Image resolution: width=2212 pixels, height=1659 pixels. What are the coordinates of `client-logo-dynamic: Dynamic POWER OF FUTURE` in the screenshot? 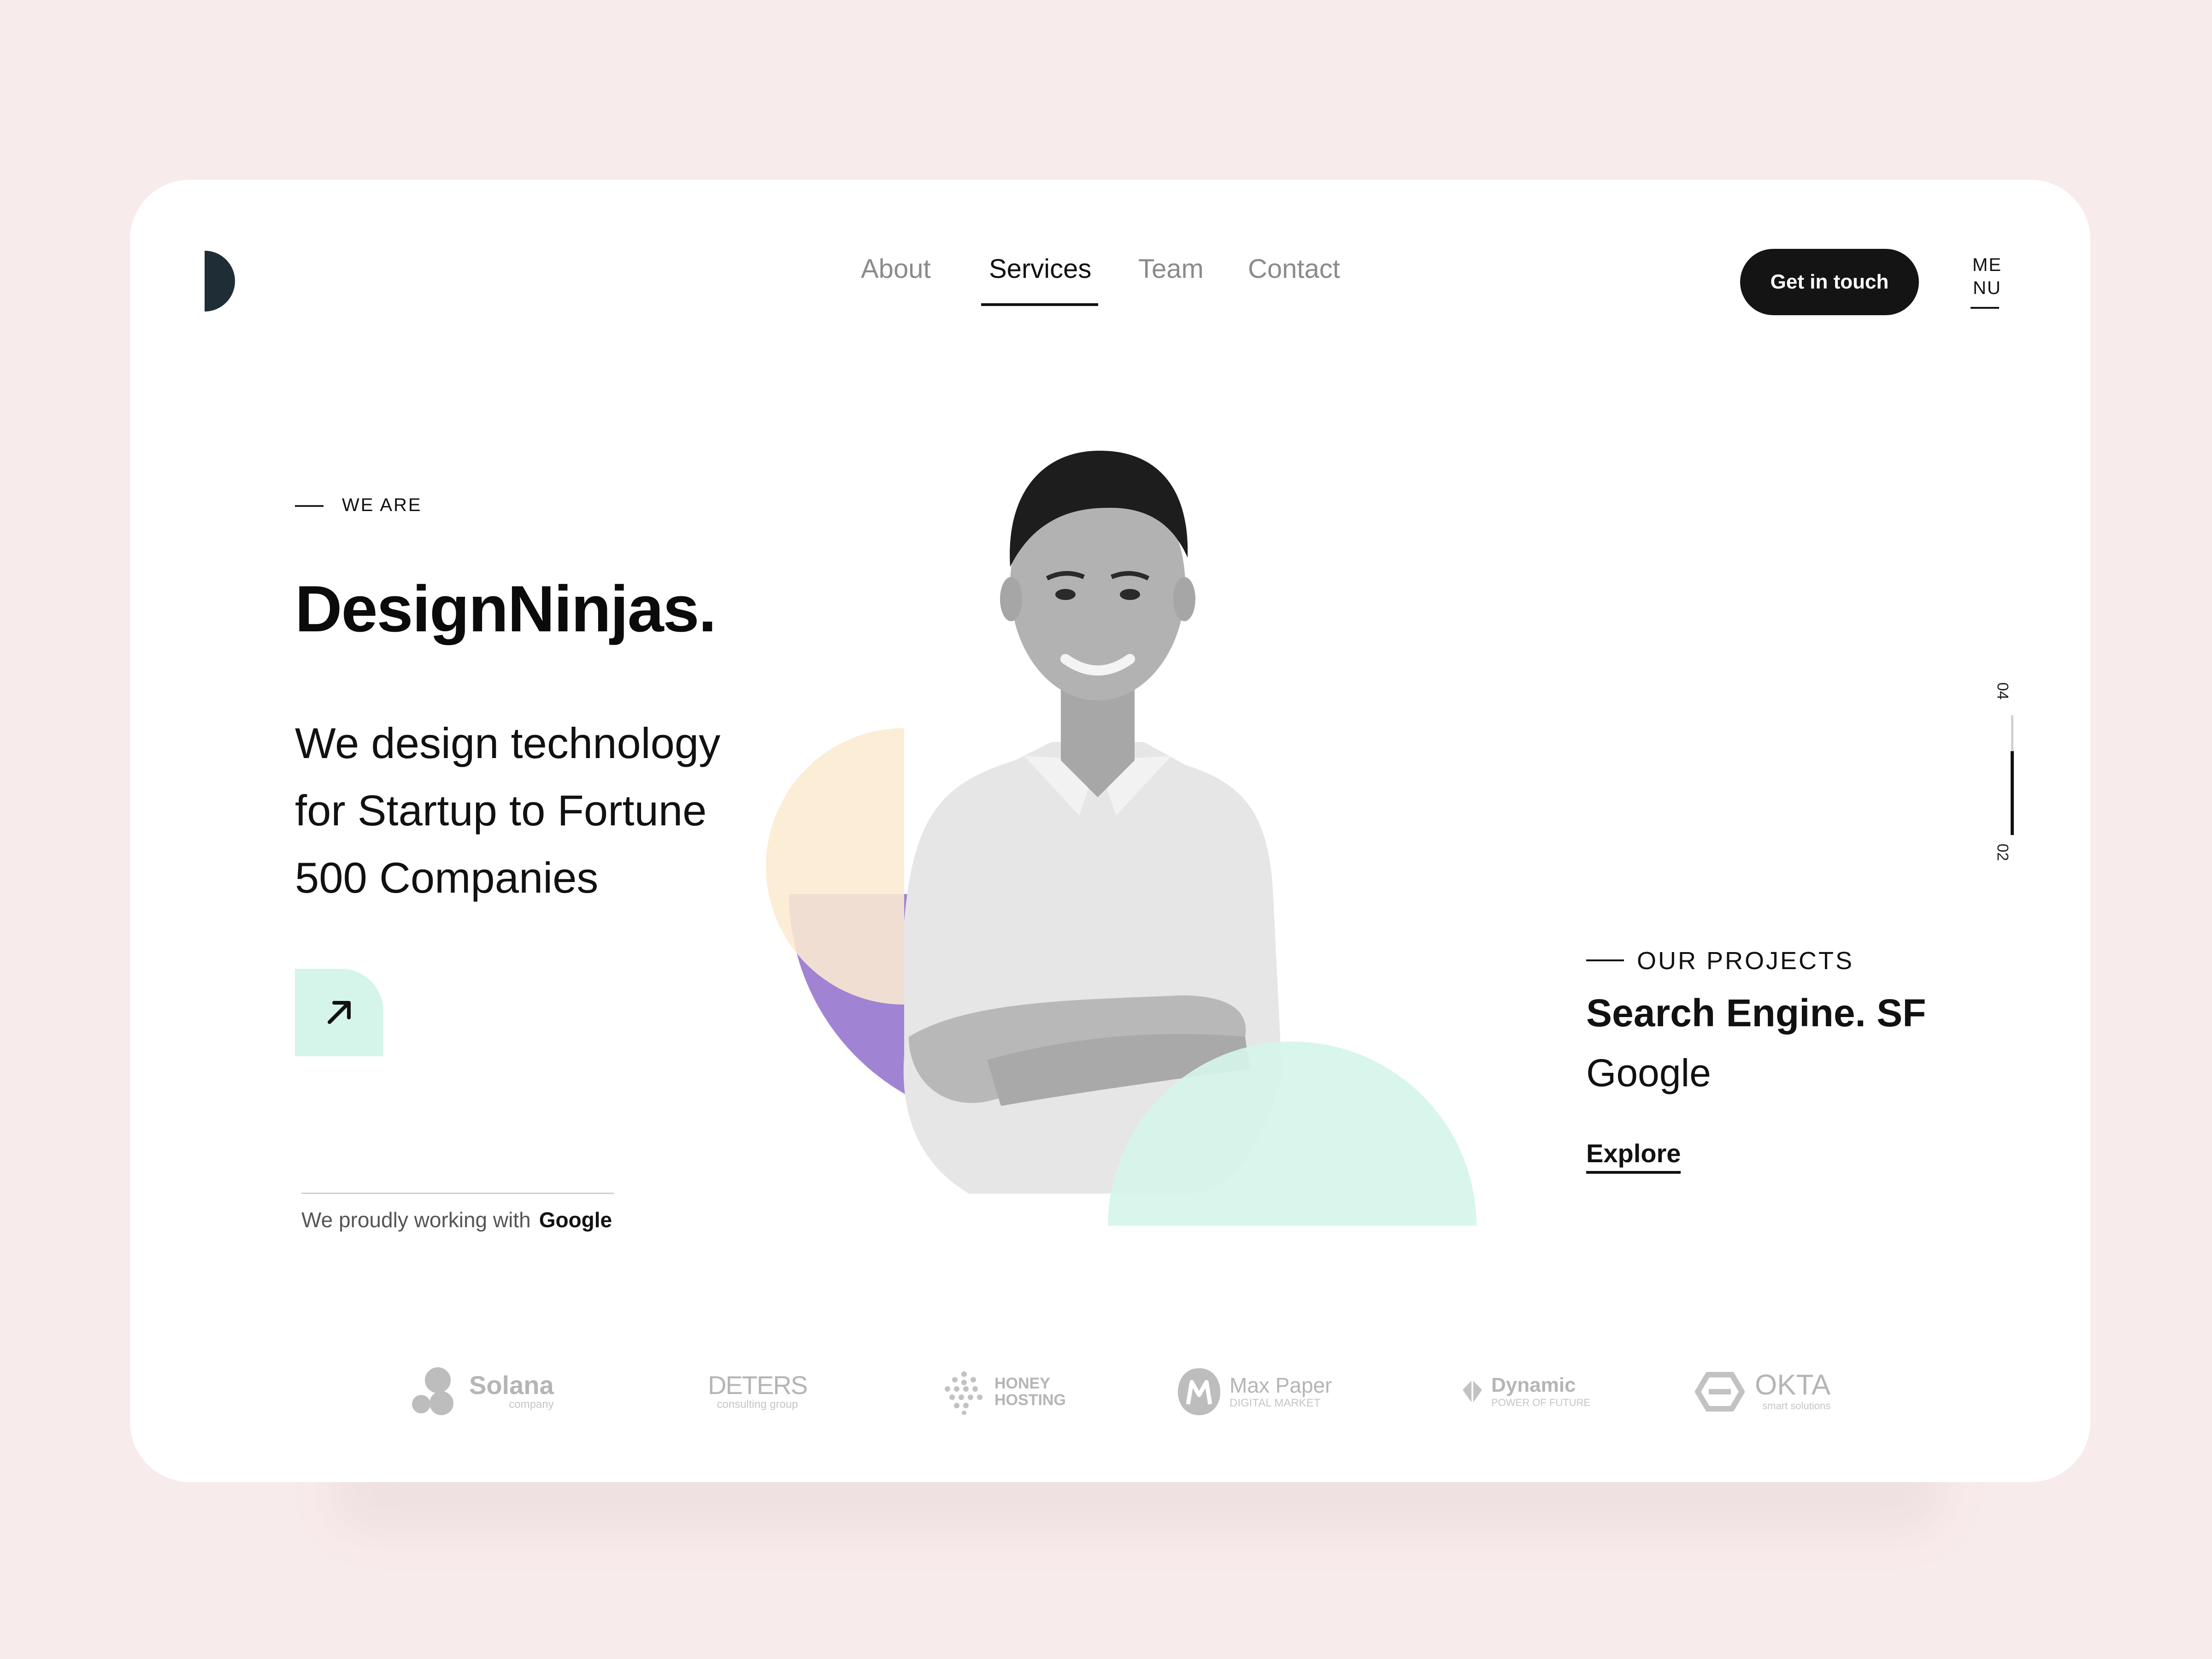 It's located at (1525, 1392).